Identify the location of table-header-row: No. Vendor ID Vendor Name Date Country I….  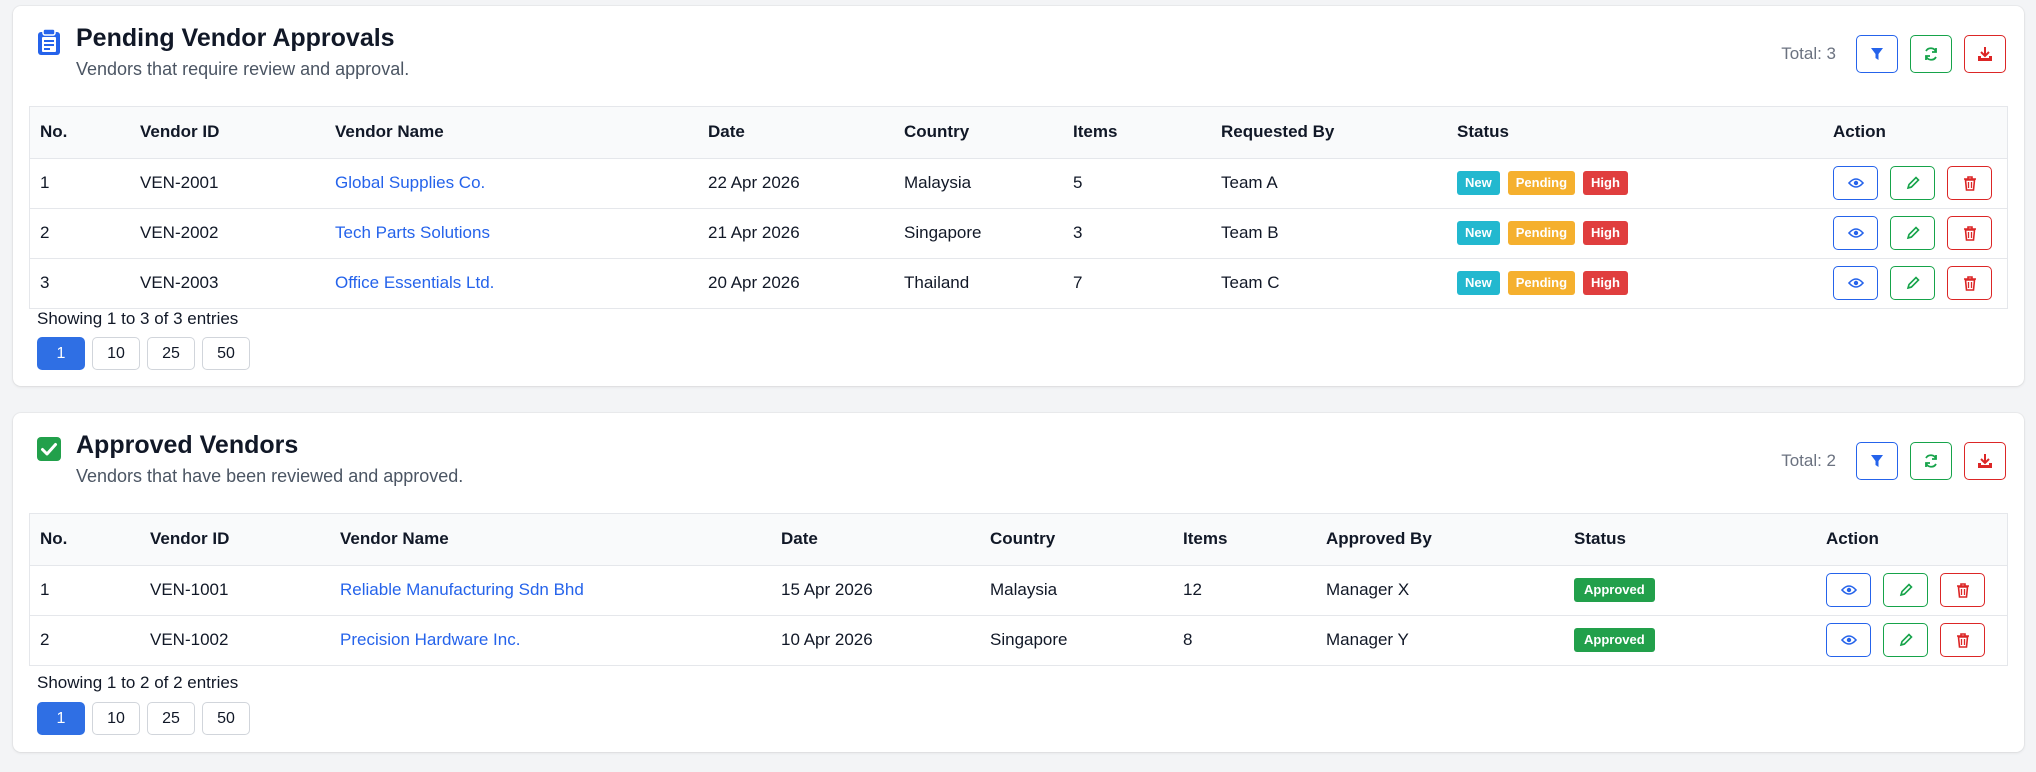
(1018, 133).